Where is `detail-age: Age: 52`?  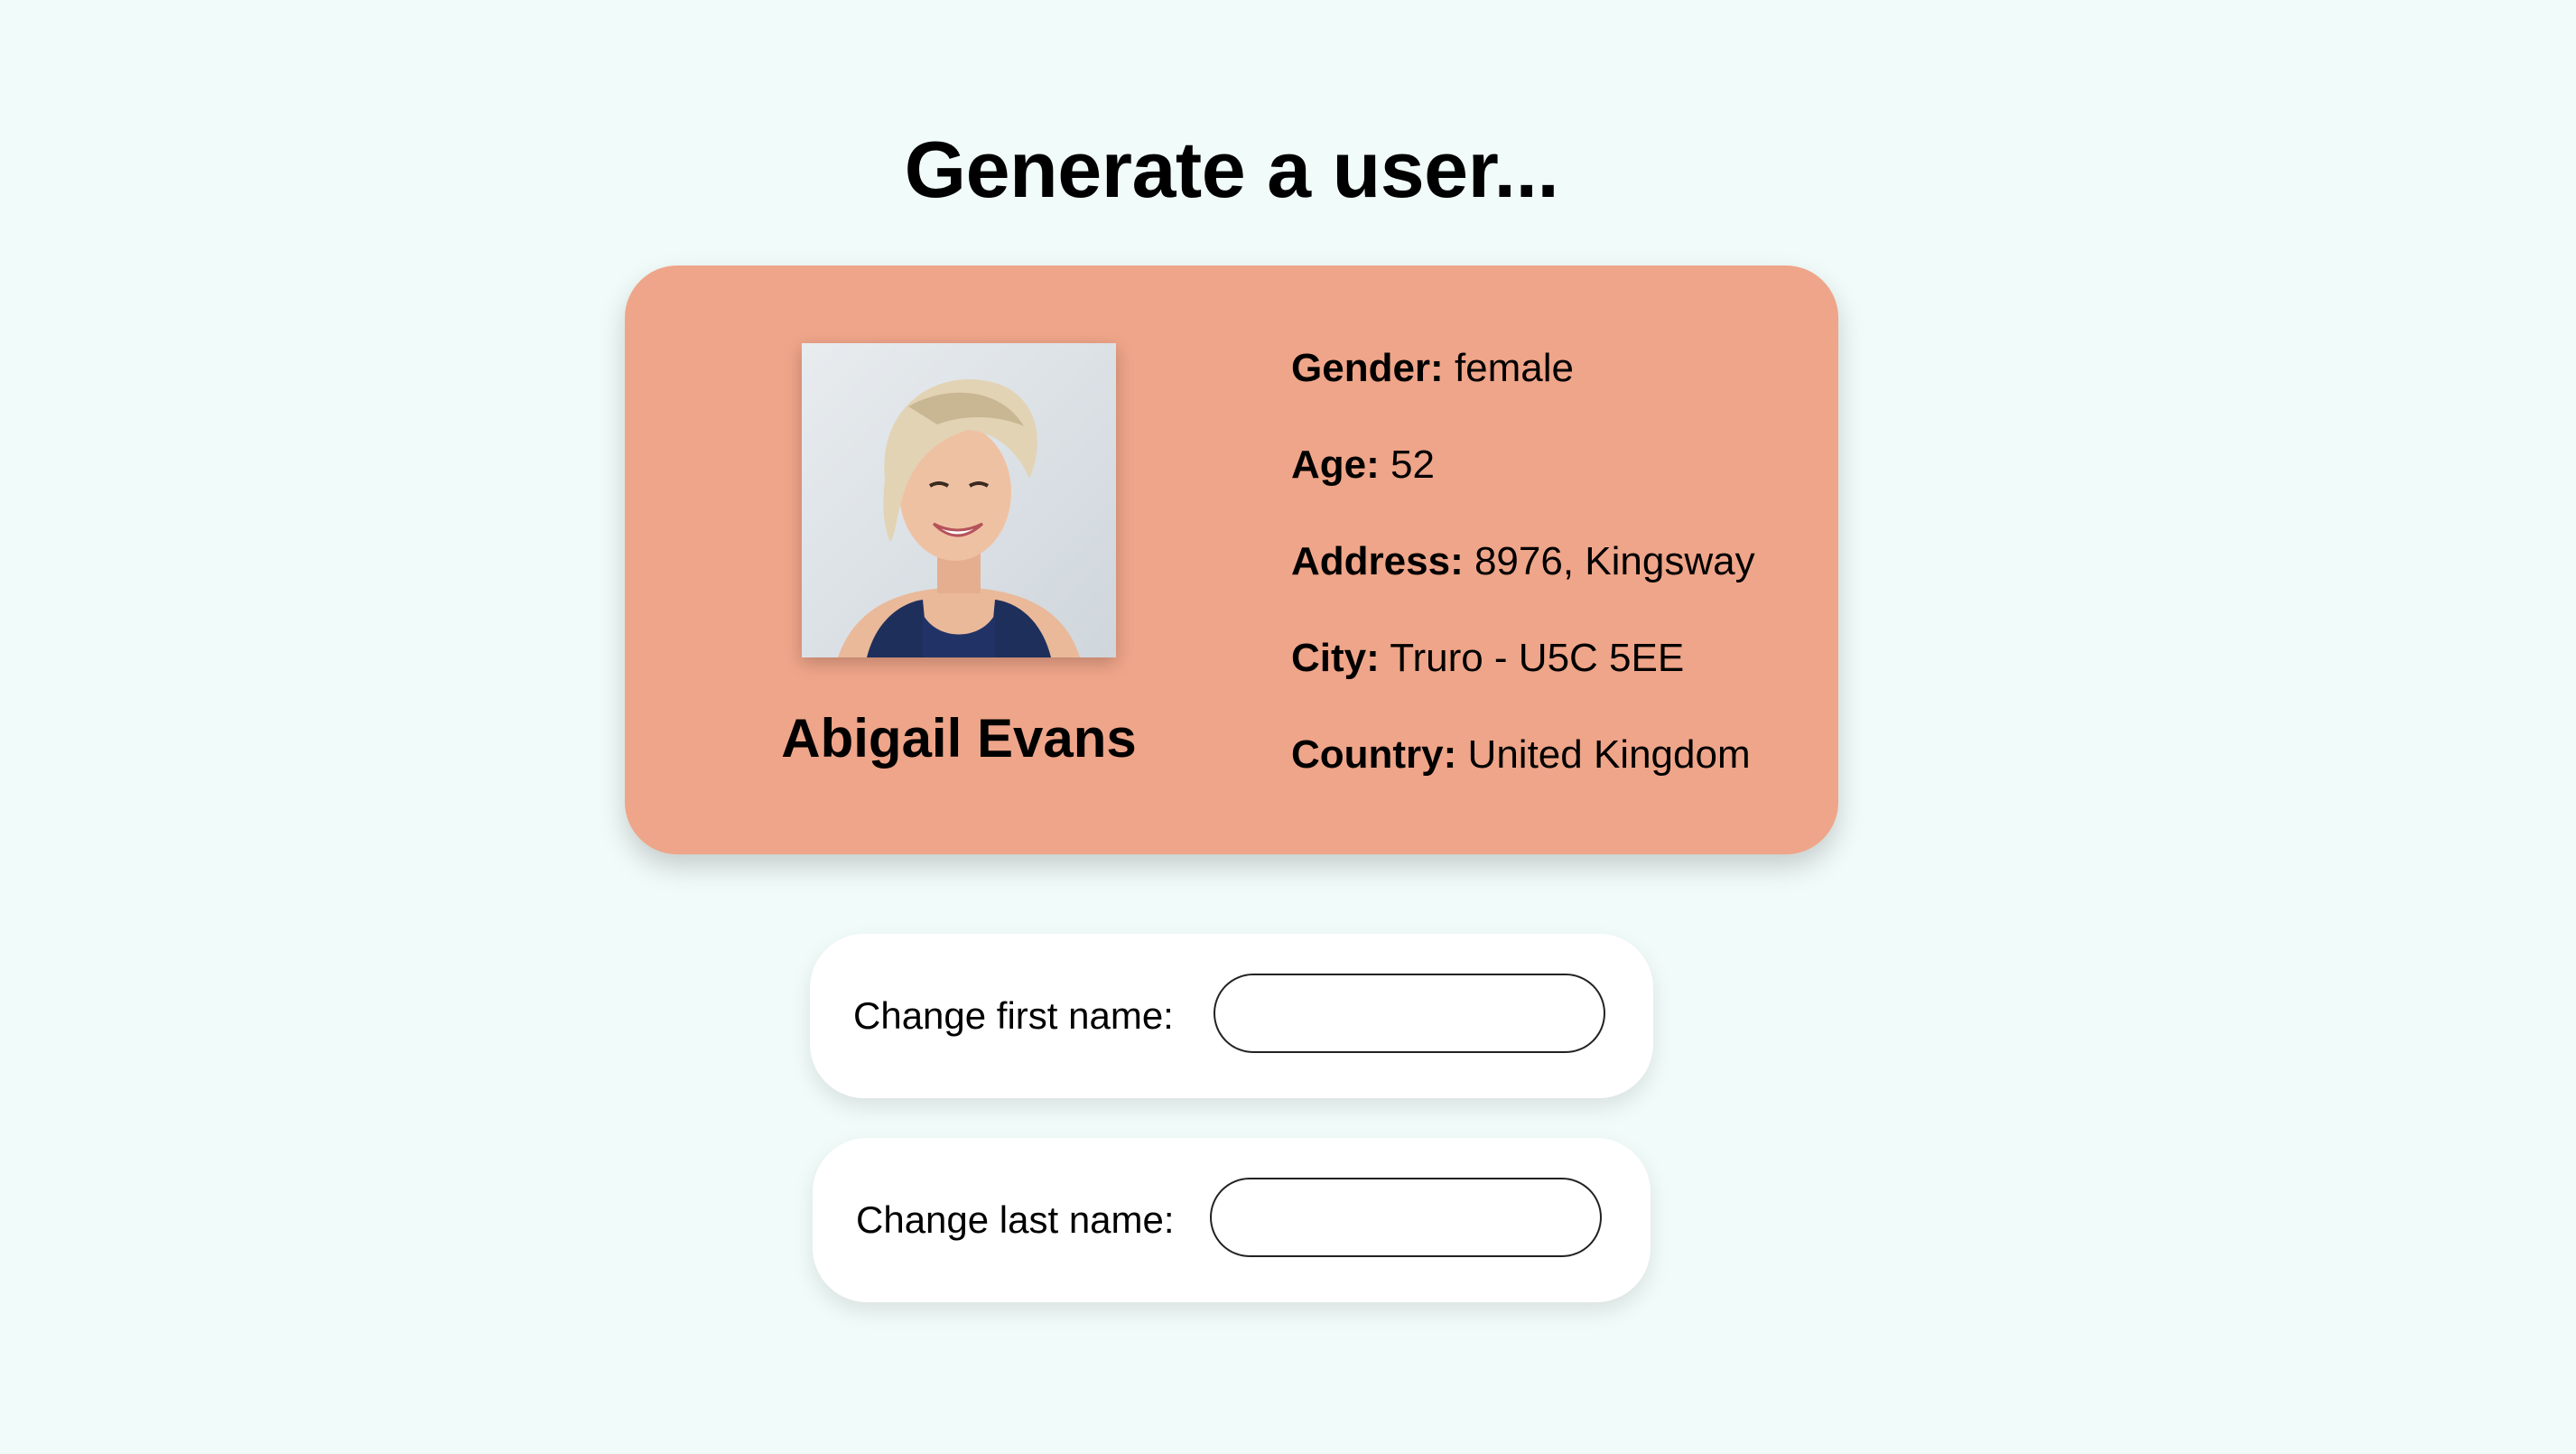 detail-age: Age: 52 is located at coordinates (1553, 486).